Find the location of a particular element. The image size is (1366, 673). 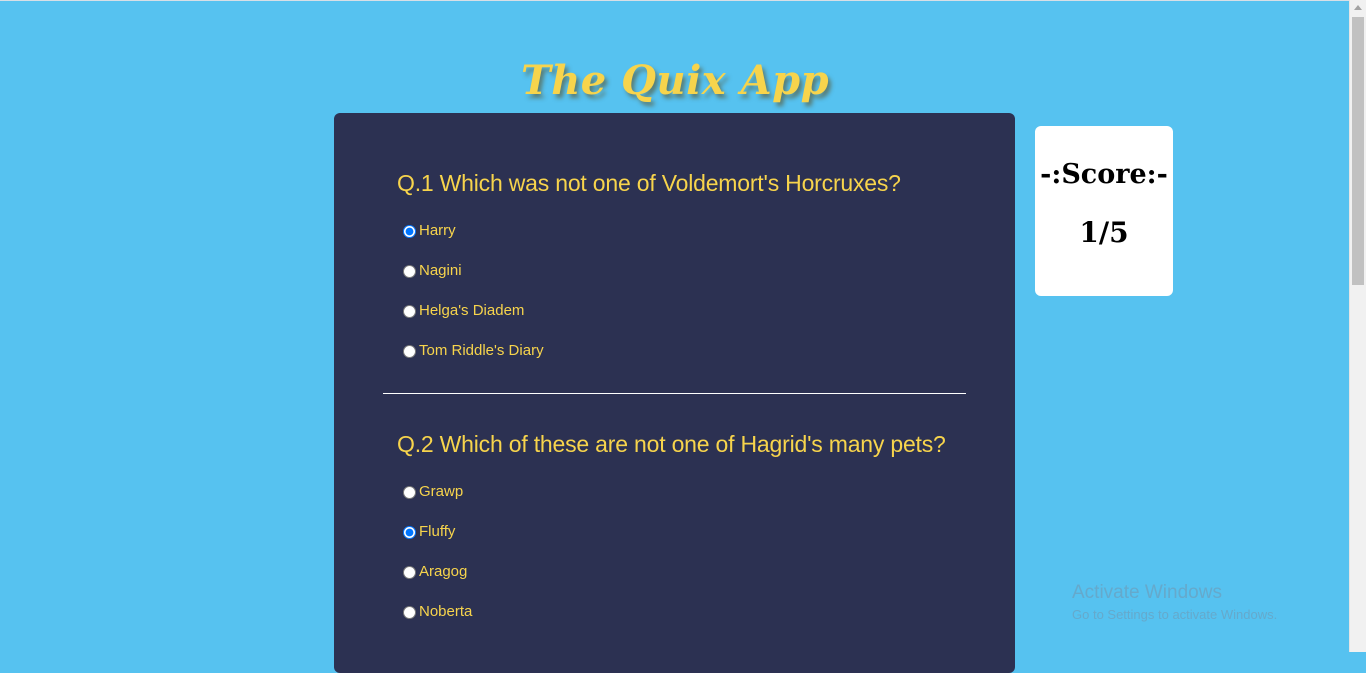

question-1-option-2-radio is located at coordinates (409, 271).